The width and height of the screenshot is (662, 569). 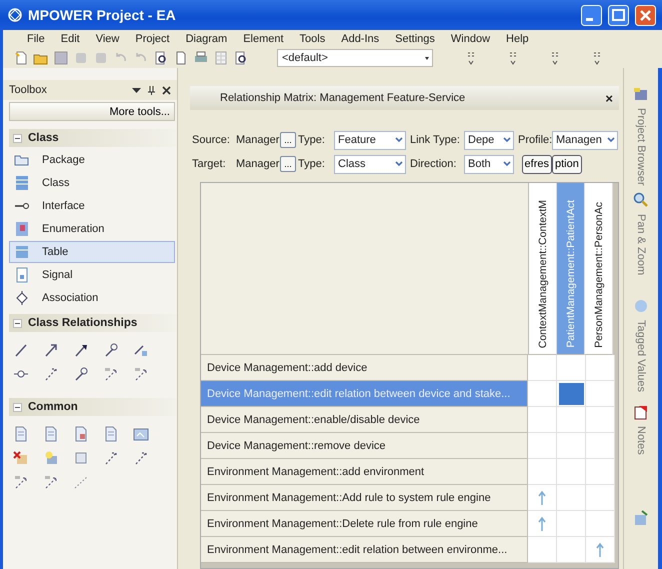 I want to click on dock-tab: Notes, so click(x=641, y=454).